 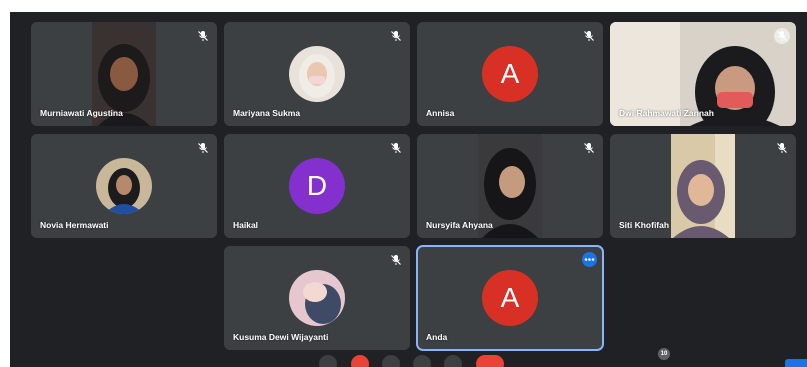 I want to click on participant-name: Anda, so click(x=437, y=337).